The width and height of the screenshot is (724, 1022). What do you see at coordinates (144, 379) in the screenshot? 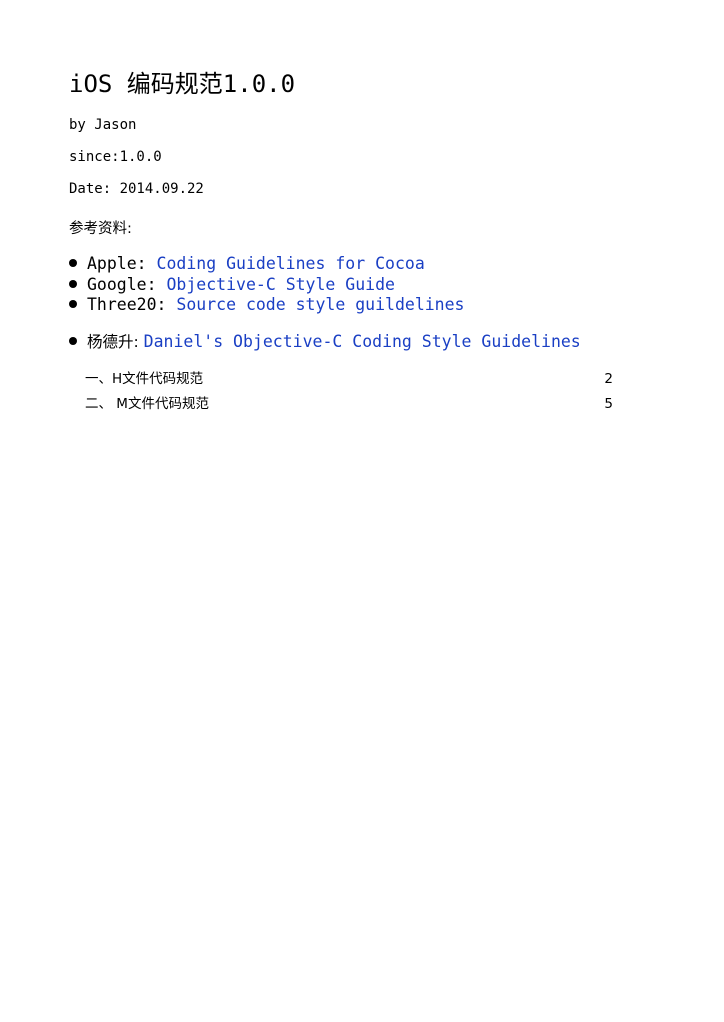
I see `toc-entry-label: 一、H文件代码规范` at bounding box center [144, 379].